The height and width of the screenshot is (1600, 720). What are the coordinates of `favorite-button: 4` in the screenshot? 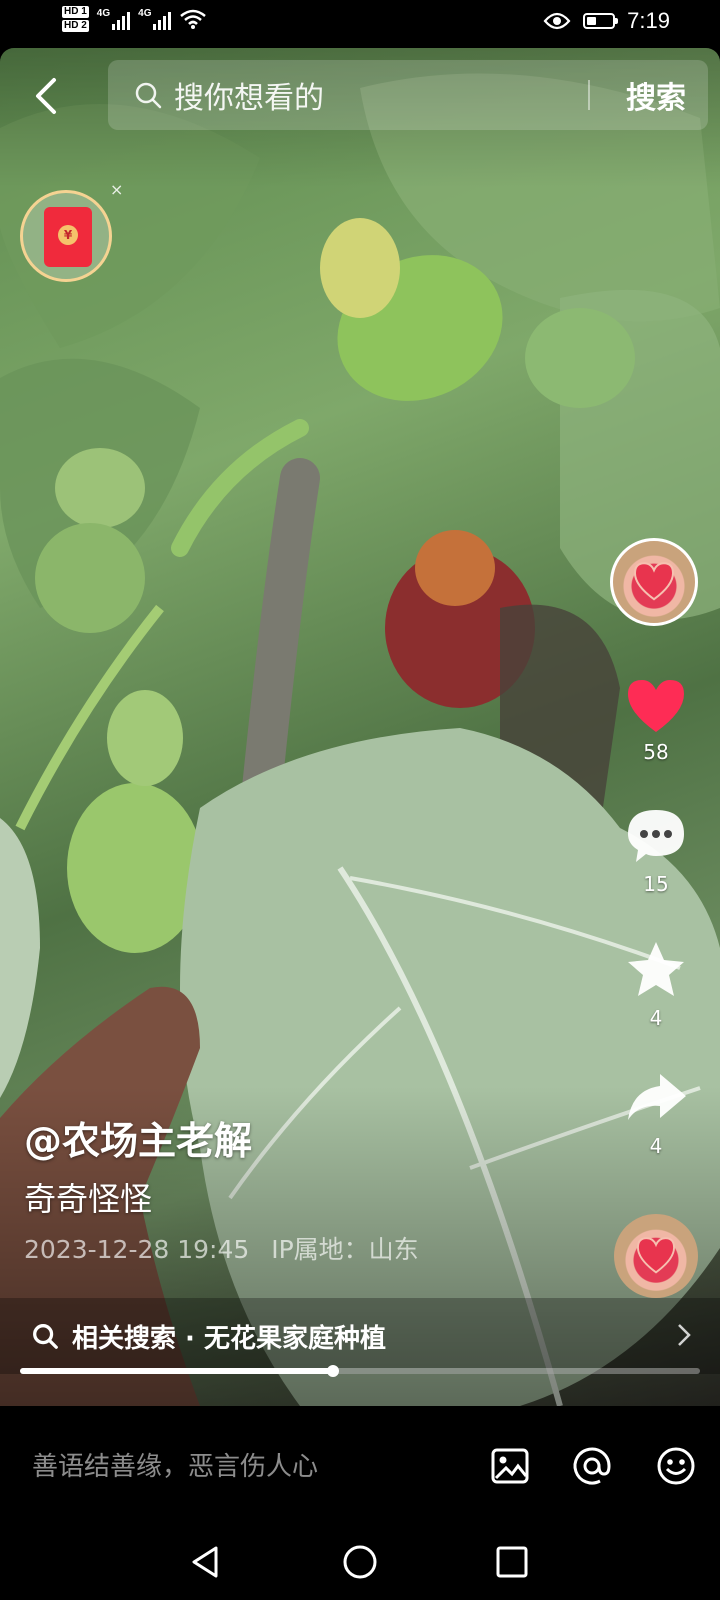 It's located at (656, 984).